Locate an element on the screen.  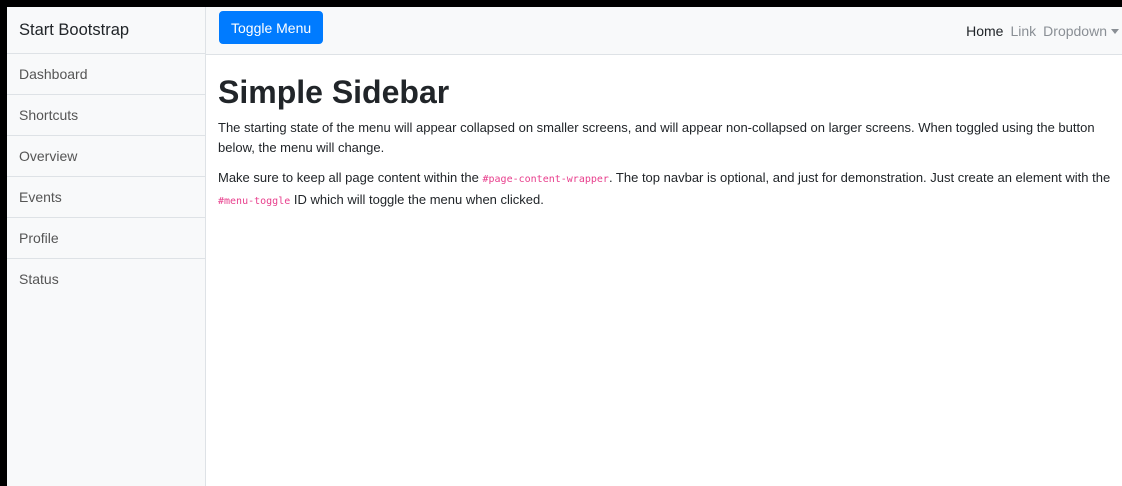
top-navbar: Toggle Menu Home Link Dropdown is located at coordinates (664, 31).